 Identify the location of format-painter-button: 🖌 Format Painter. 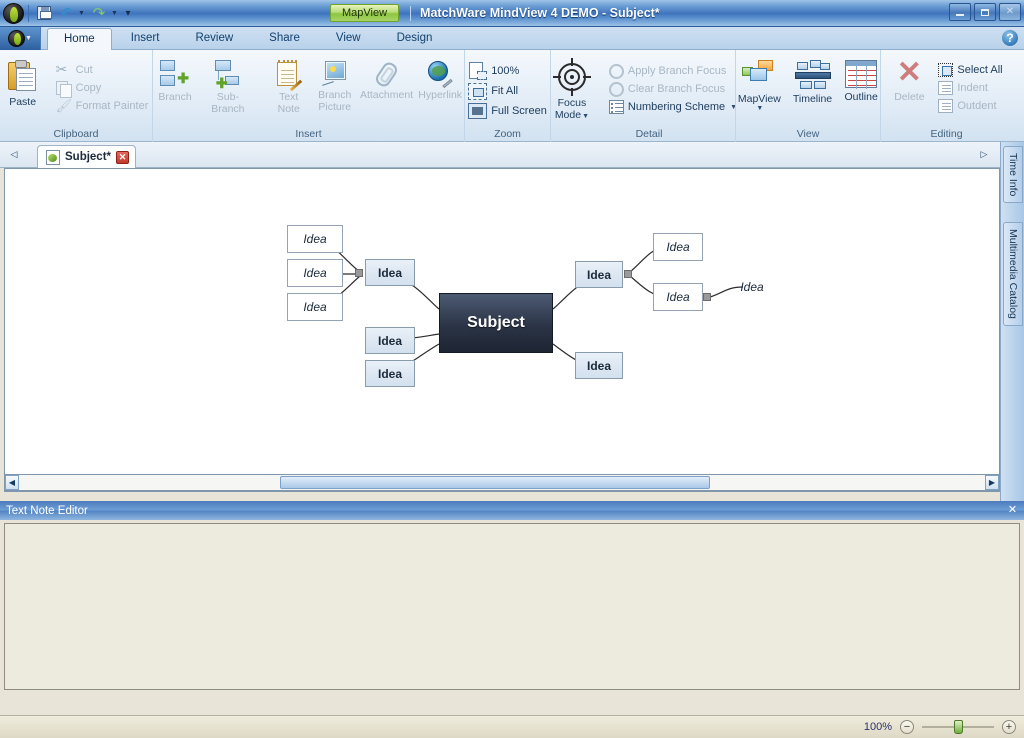
(102, 106).